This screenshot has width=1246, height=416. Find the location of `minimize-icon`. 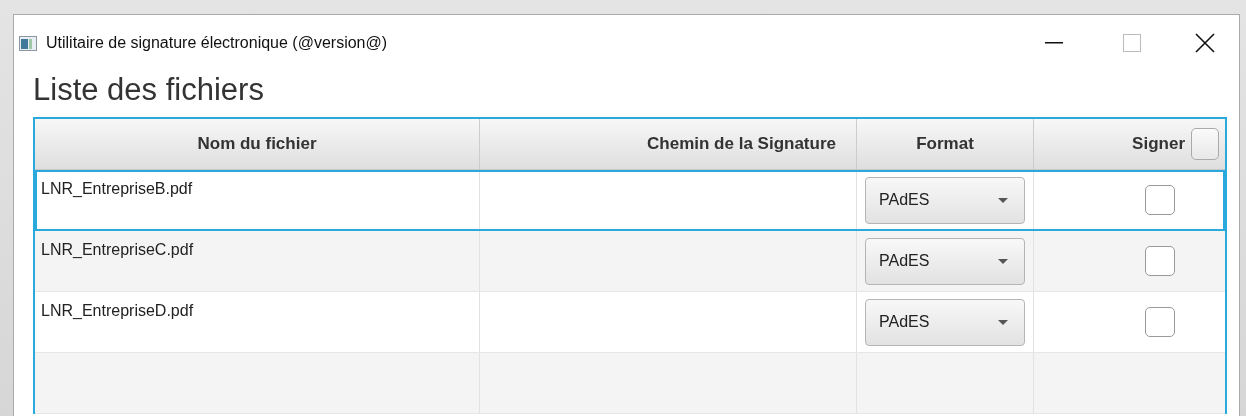

minimize-icon is located at coordinates (1054, 43).